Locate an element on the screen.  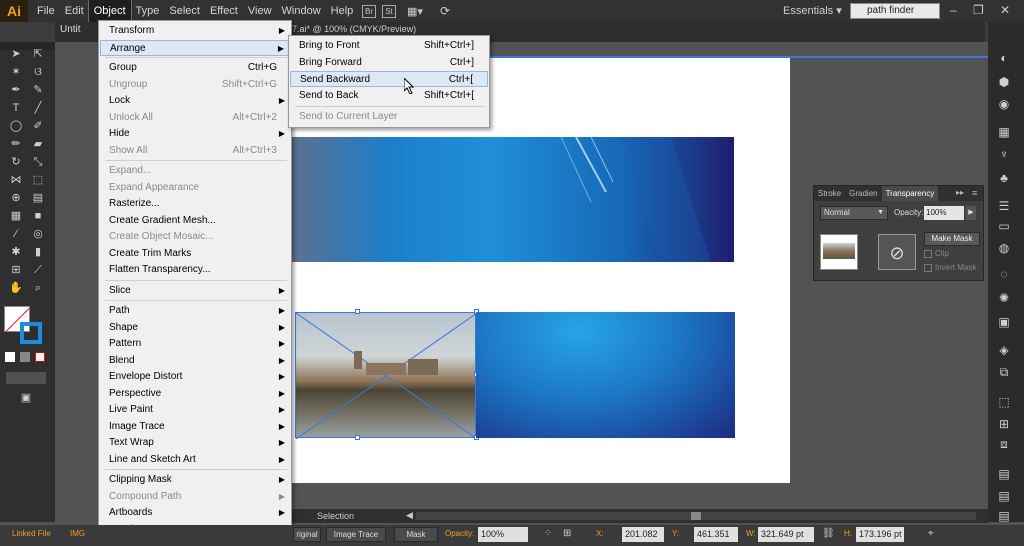
object-menu-item: Lock ▶ is located at coordinates (195, 101).